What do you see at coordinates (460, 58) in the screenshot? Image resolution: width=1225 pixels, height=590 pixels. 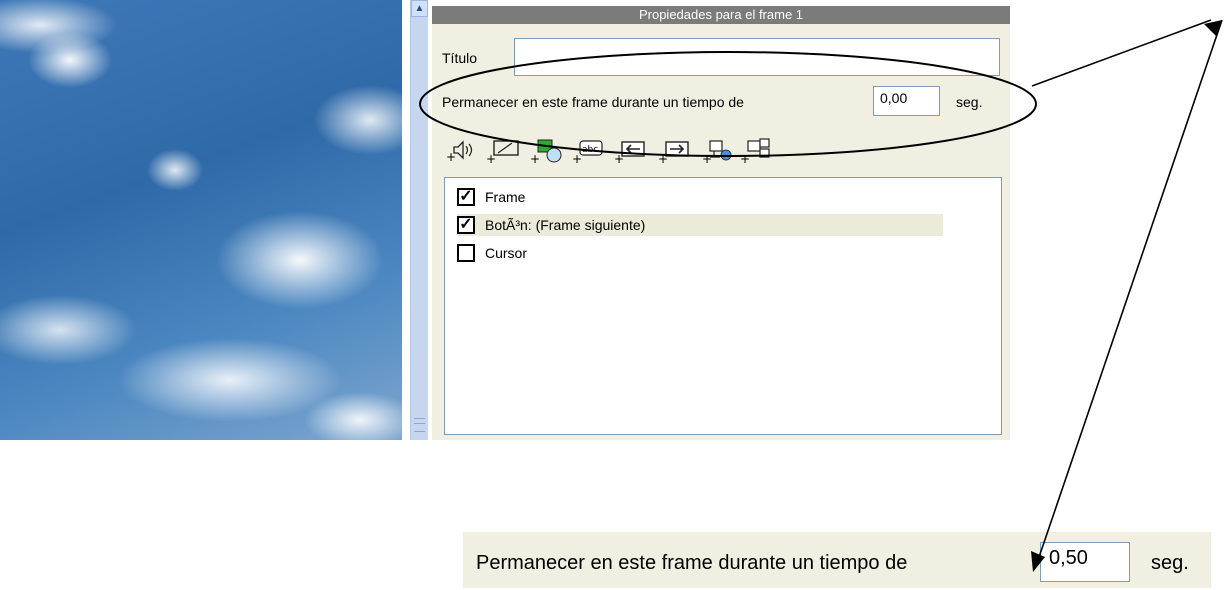 I see `titulo-label: Título` at bounding box center [460, 58].